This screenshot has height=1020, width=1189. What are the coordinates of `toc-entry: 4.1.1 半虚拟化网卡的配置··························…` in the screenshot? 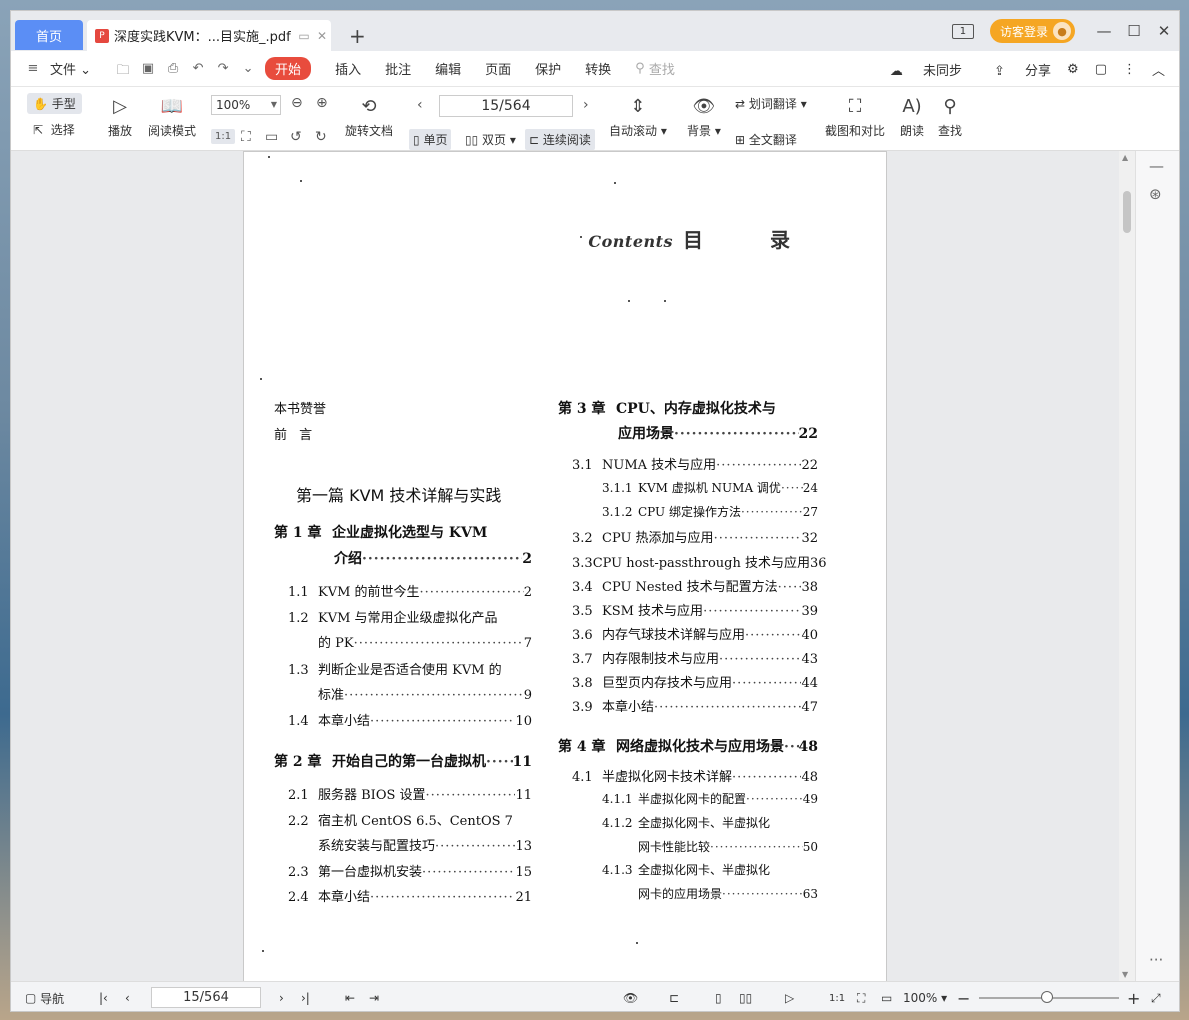 It's located at (710, 798).